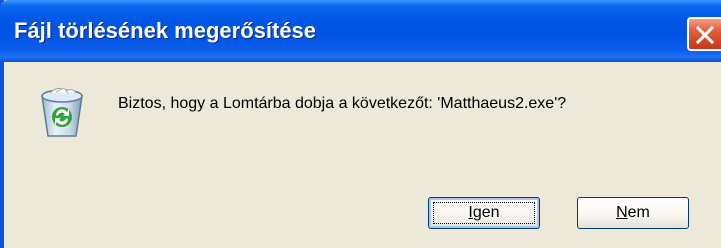 This screenshot has width=721, height=248. What do you see at coordinates (165, 30) in the screenshot?
I see `window-title: Fájl törlésének megerősítése` at bounding box center [165, 30].